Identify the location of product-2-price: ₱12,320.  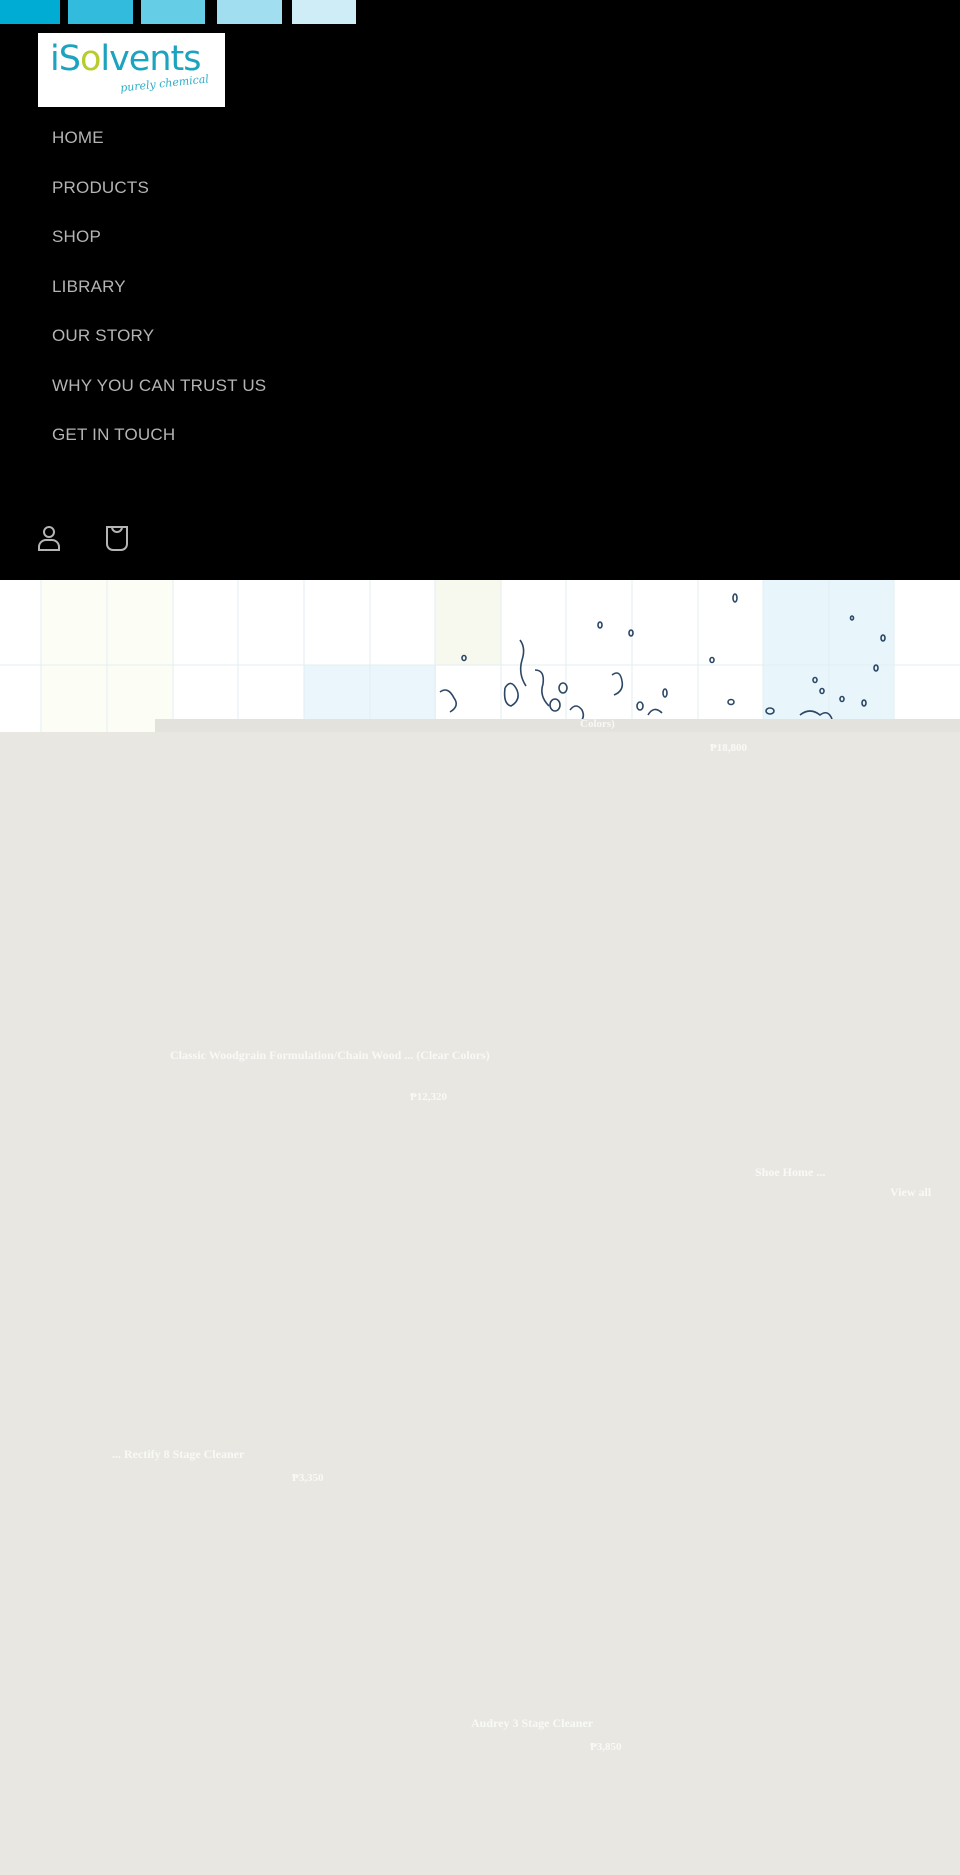
(428, 1097).